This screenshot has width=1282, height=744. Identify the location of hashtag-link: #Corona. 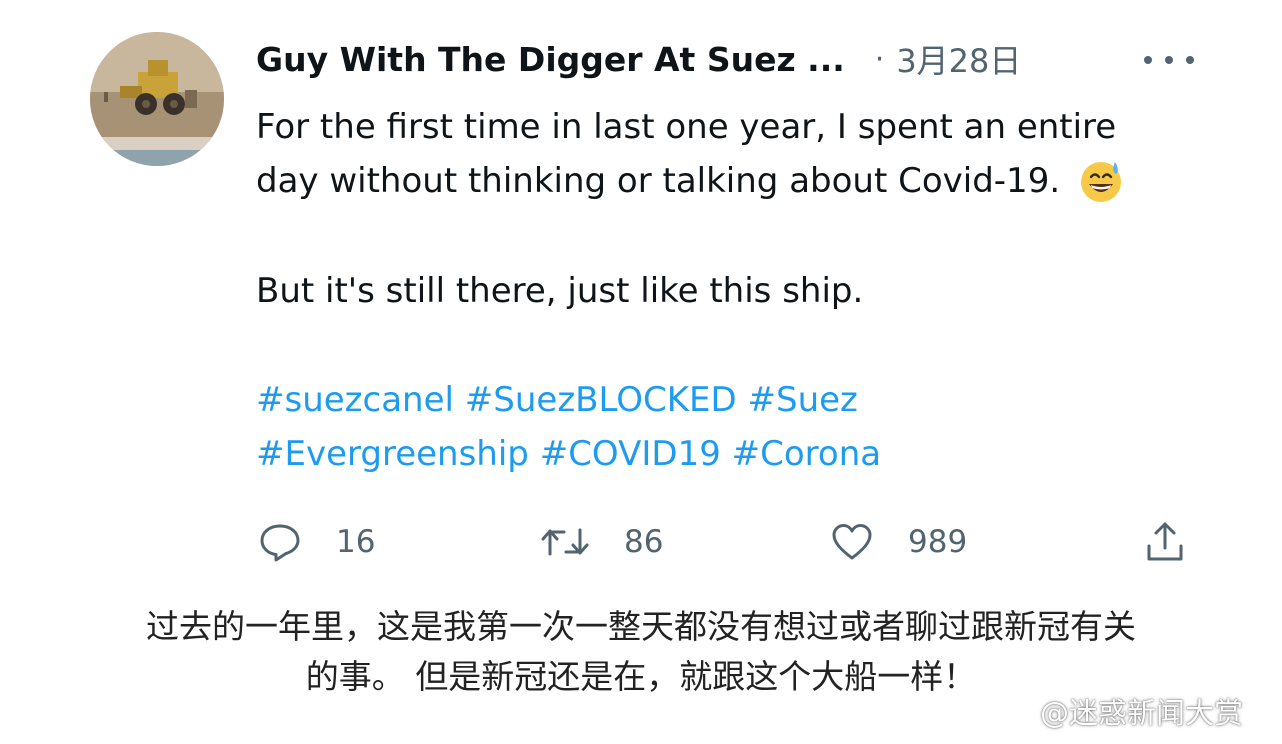
(806, 454).